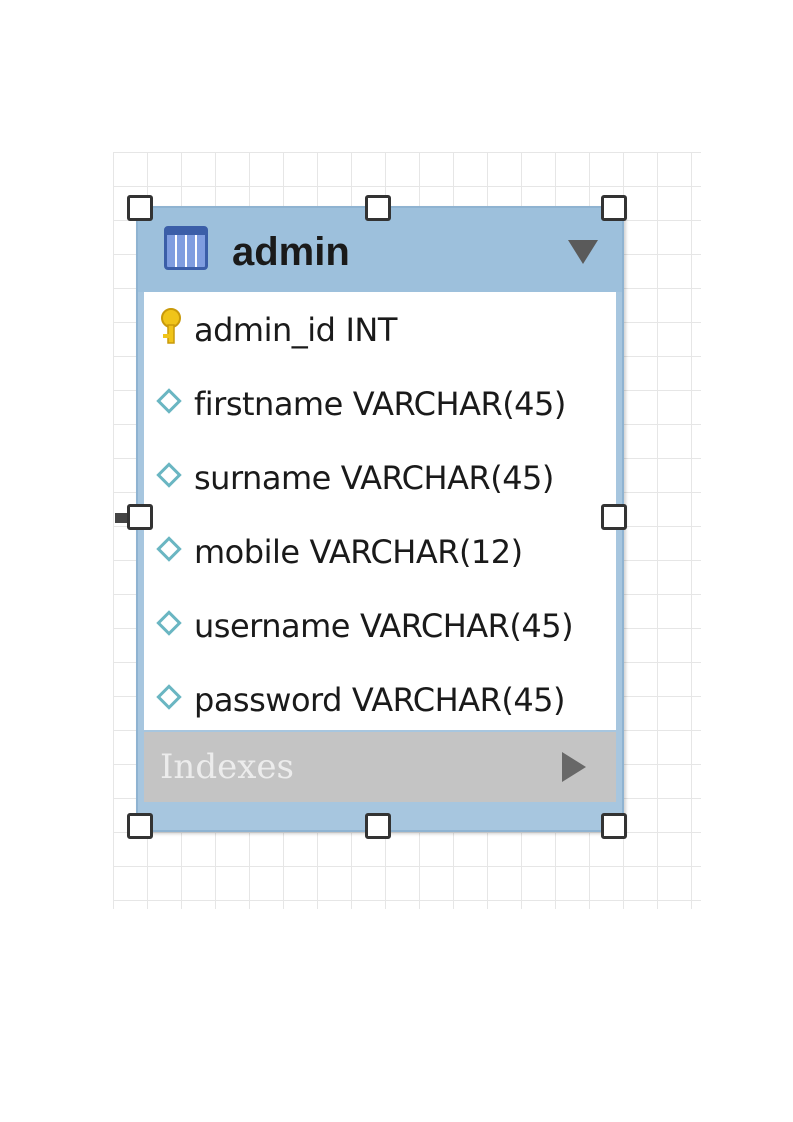 Image resolution: width=793 pixels, height=1122 pixels. I want to click on column-row-mobile: mobile VARCHAR(12), so click(380, 551).